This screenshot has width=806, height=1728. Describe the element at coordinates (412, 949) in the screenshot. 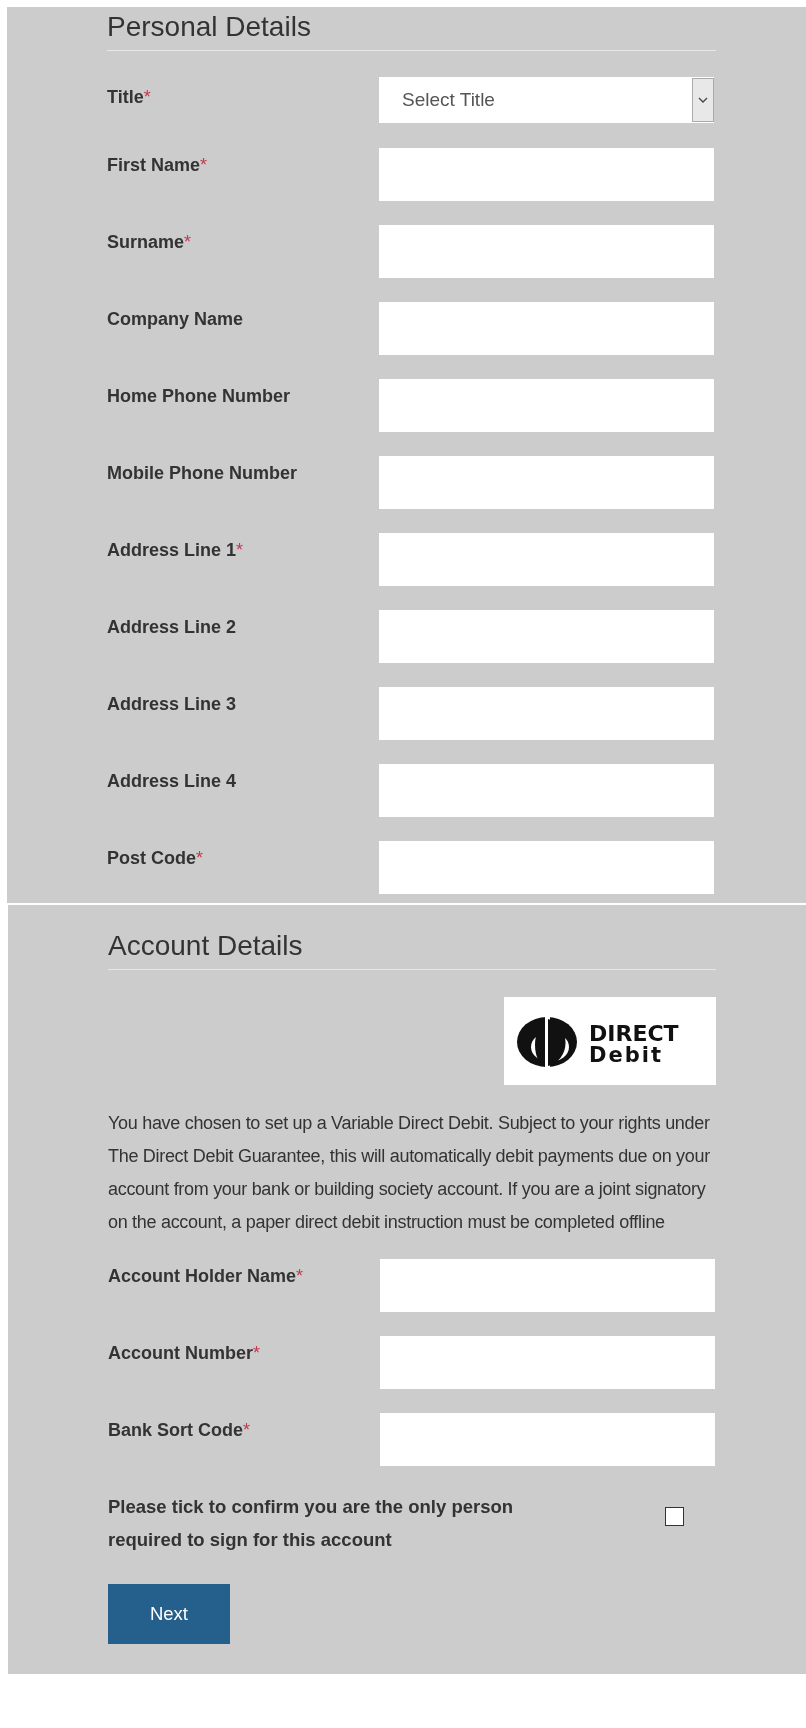

I see `section-heading: Account Details` at that location.